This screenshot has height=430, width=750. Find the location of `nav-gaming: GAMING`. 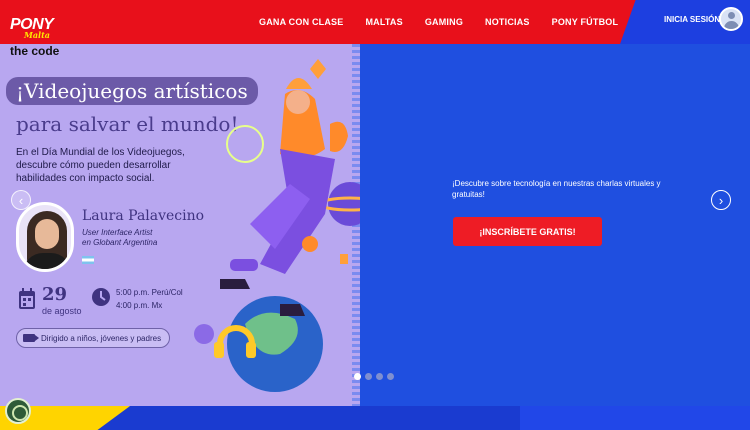

nav-gaming: GAMING is located at coordinates (444, 22).